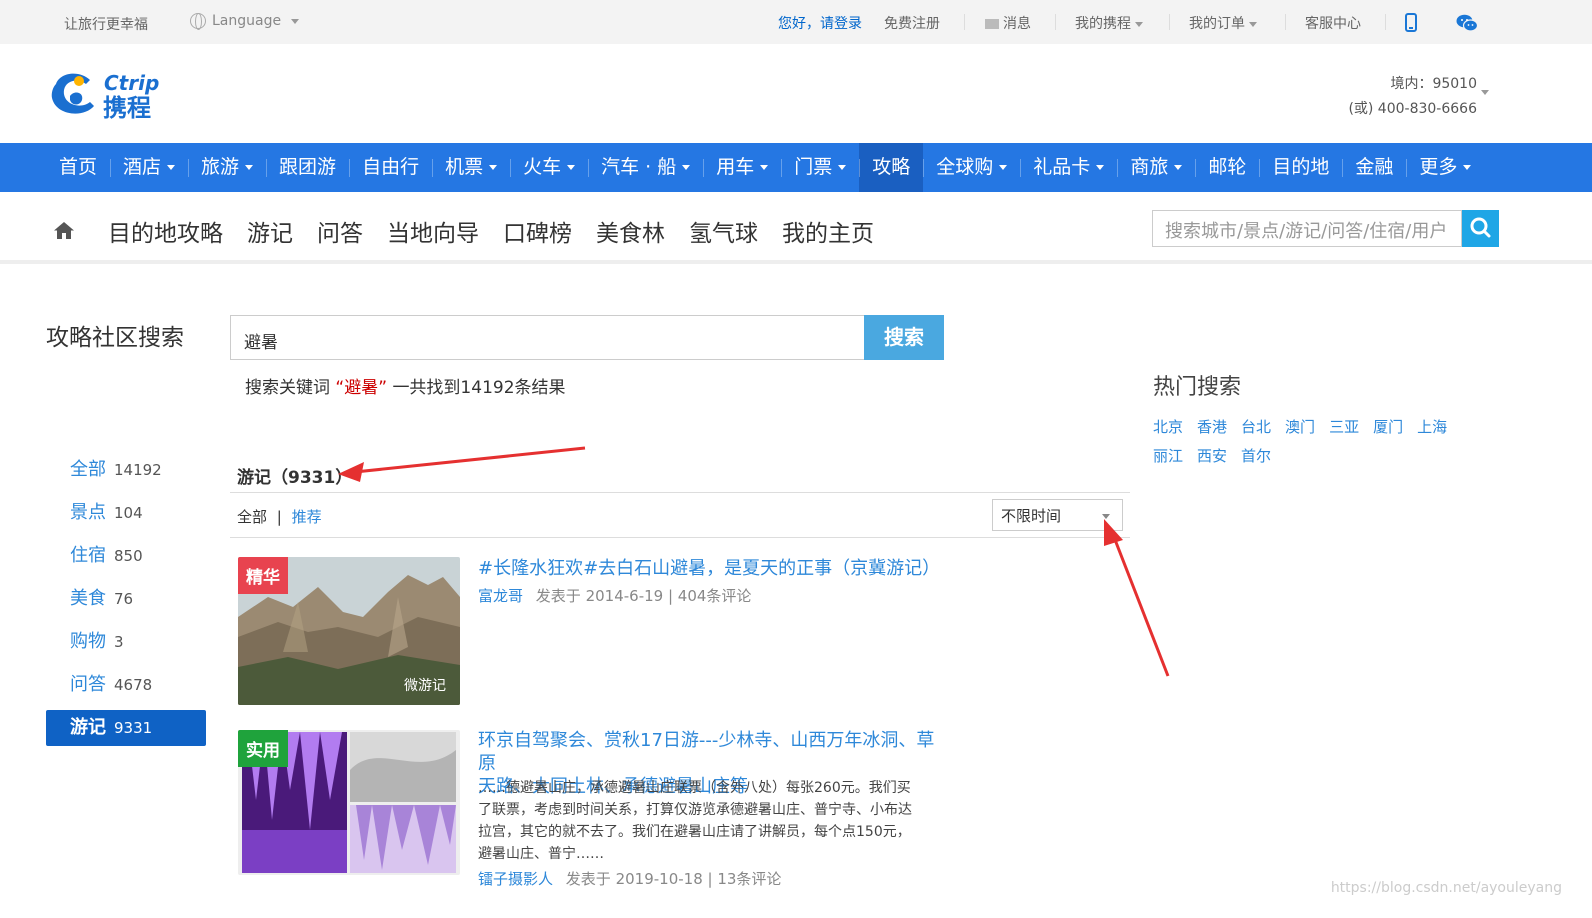 The width and height of the screenshot is (1592, 918). I want to click on nav-destinations: 目的地, so click(1300, 167).